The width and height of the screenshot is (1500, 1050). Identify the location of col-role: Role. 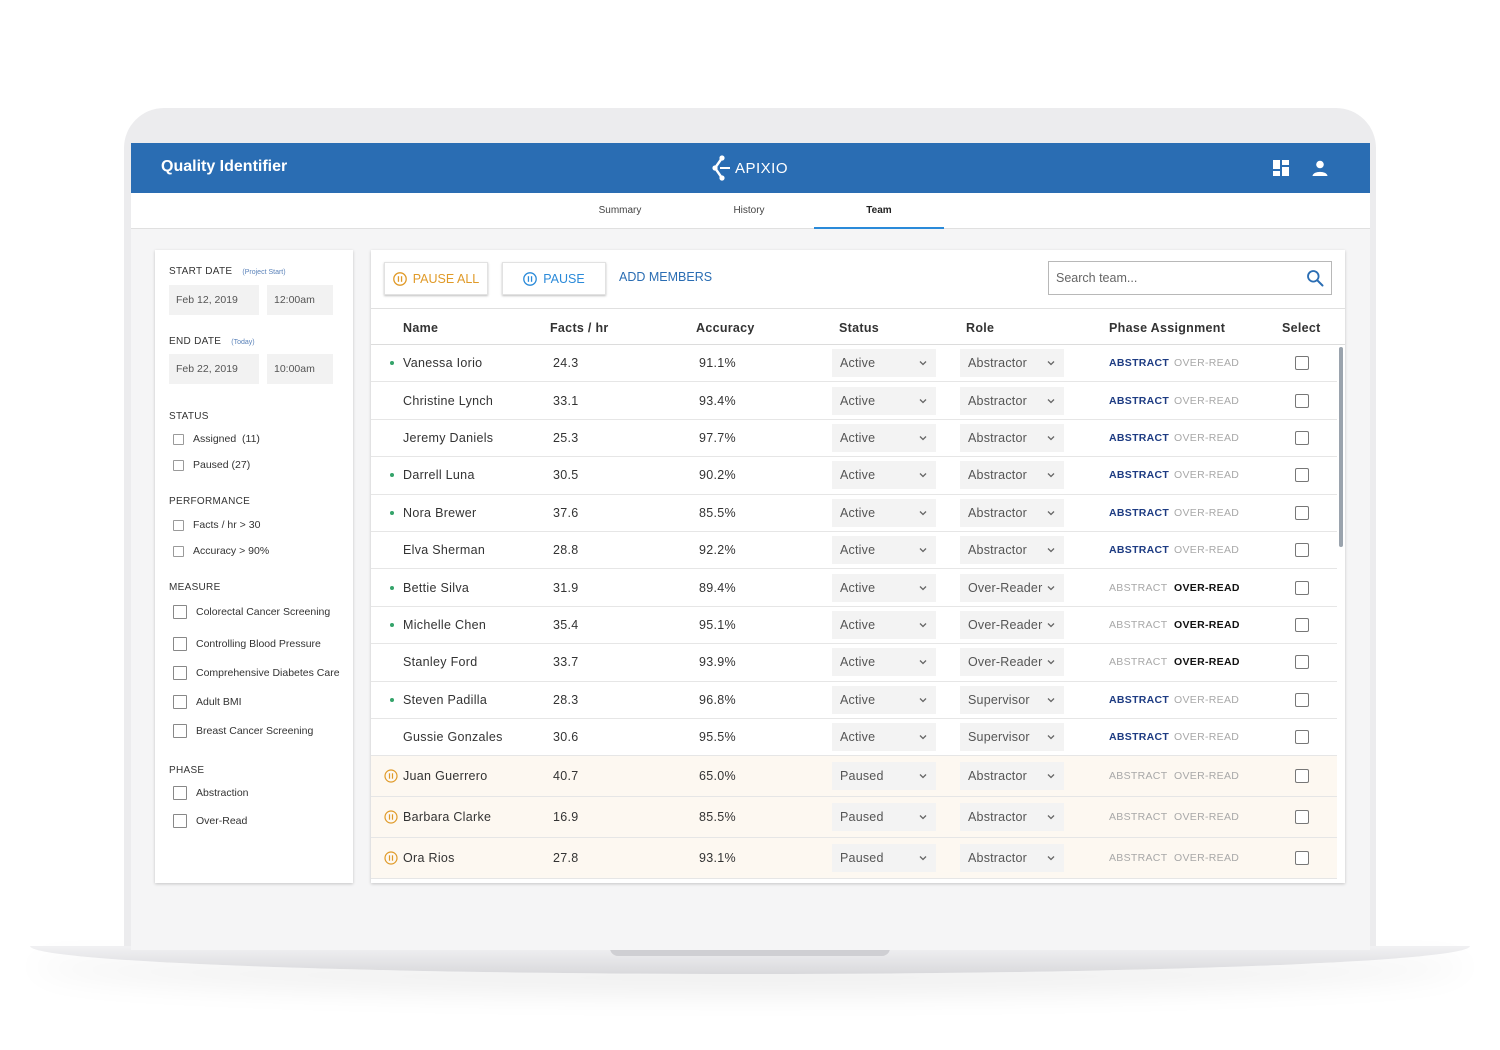
(980, 328).